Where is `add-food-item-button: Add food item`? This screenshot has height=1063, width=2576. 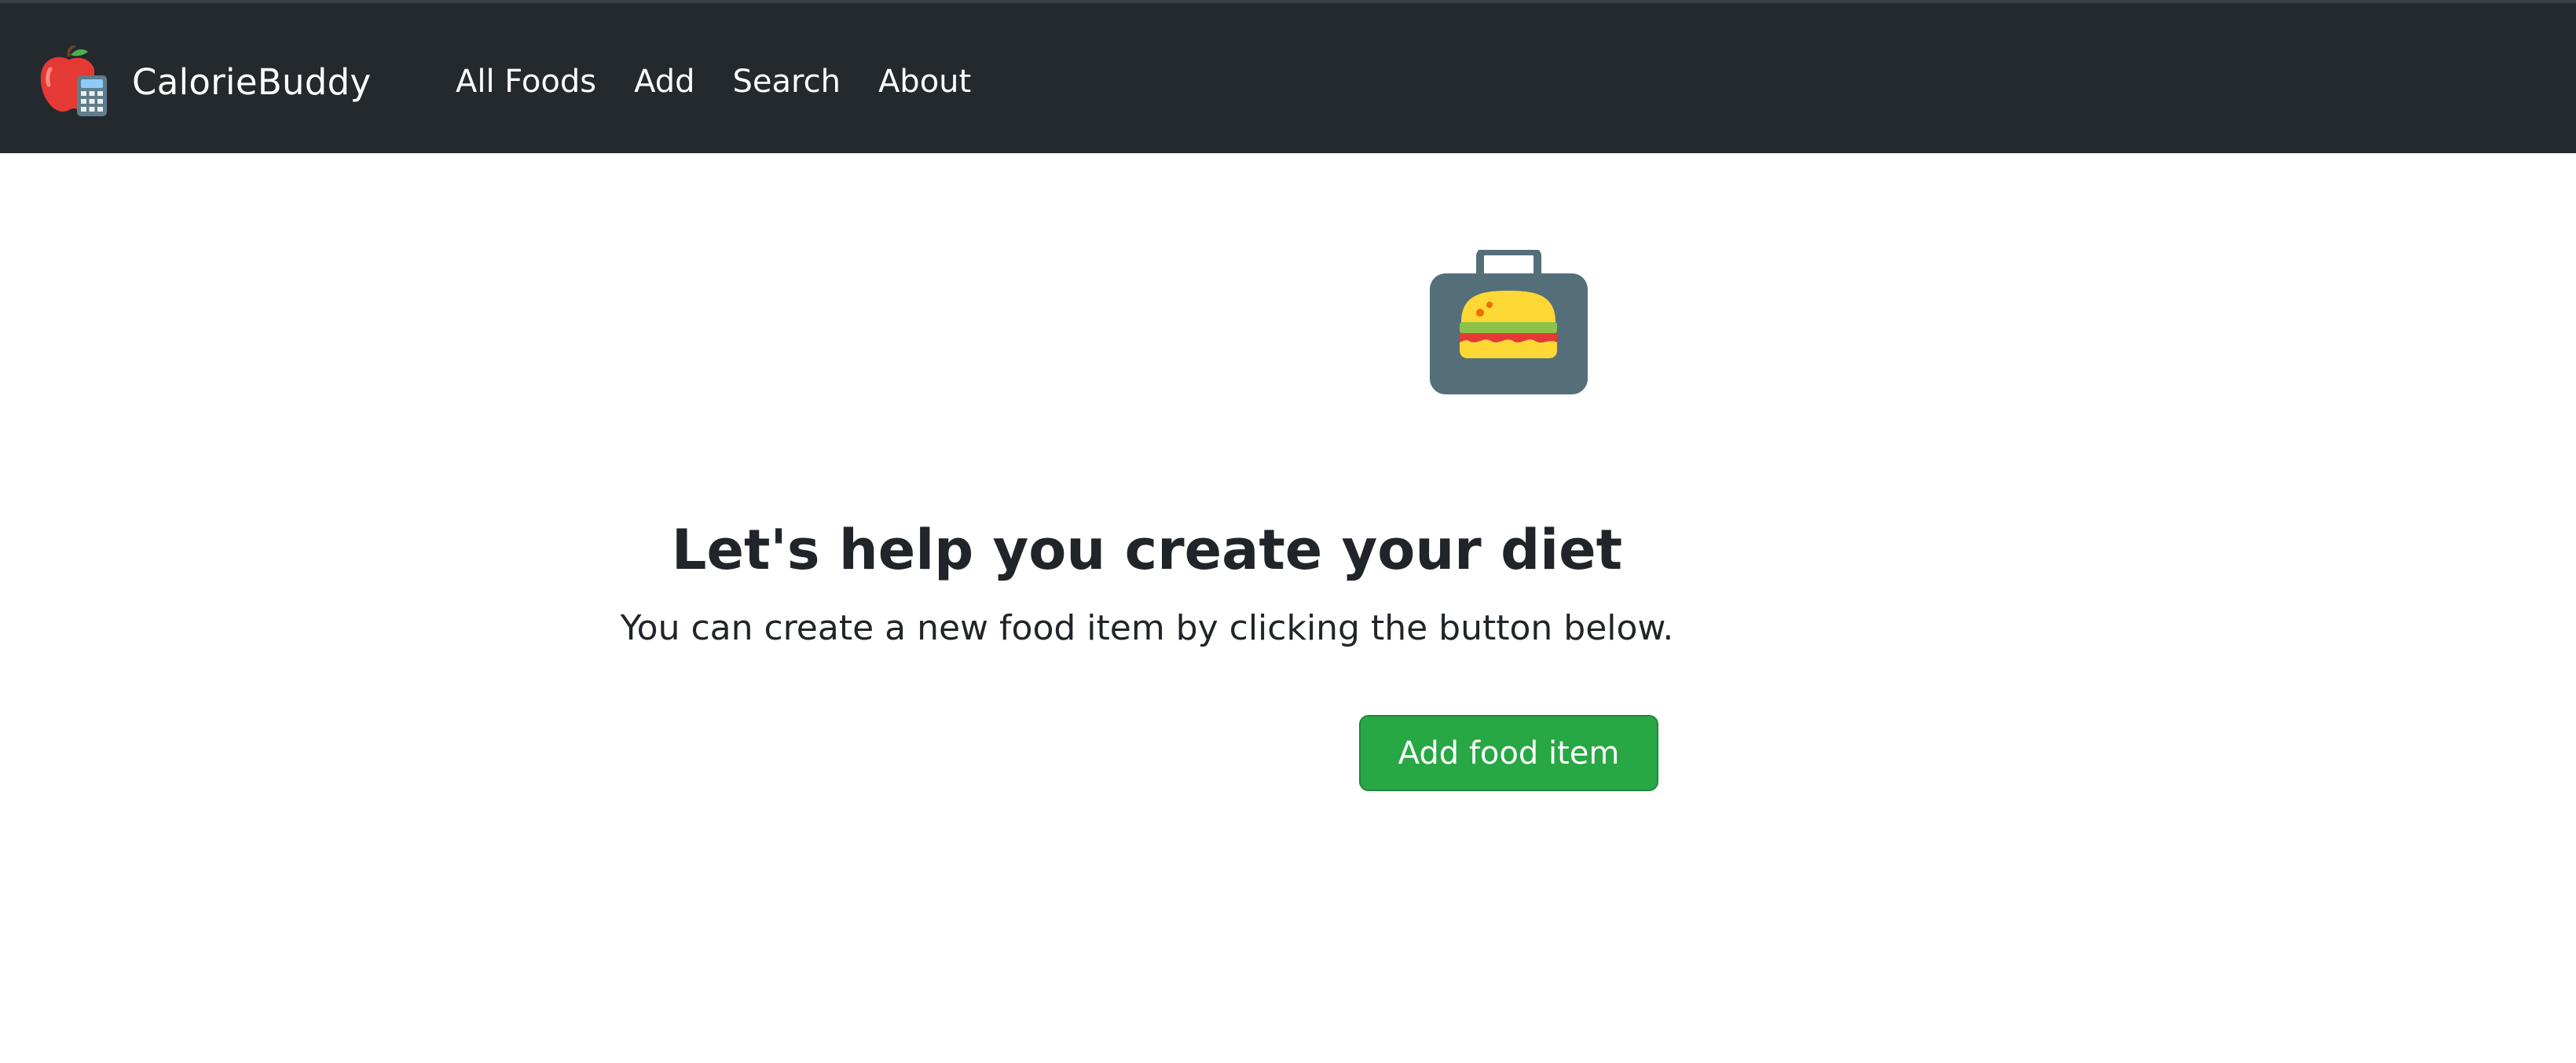 add-food-item-button: Add food item is located at coordinates (1508, 753).